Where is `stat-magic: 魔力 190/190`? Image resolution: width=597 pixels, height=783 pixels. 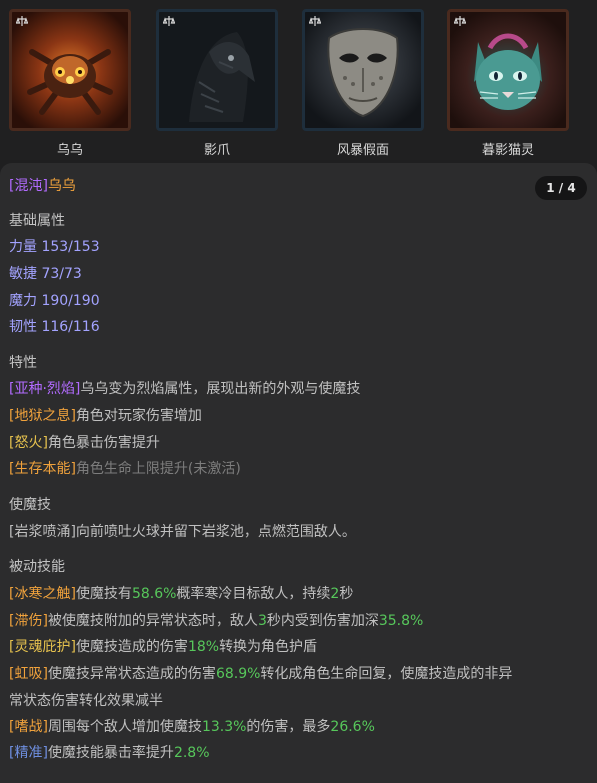
stat-magic: 魔力 190/190 is located at coordinates (54, 301).